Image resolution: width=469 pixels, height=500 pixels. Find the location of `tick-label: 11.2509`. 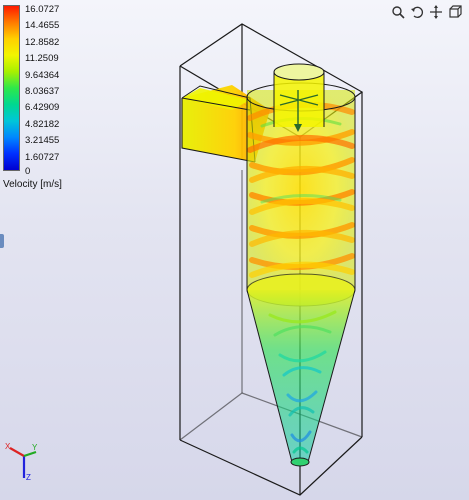

tick-label: 11.2509 is located at coordinates (42, 59).